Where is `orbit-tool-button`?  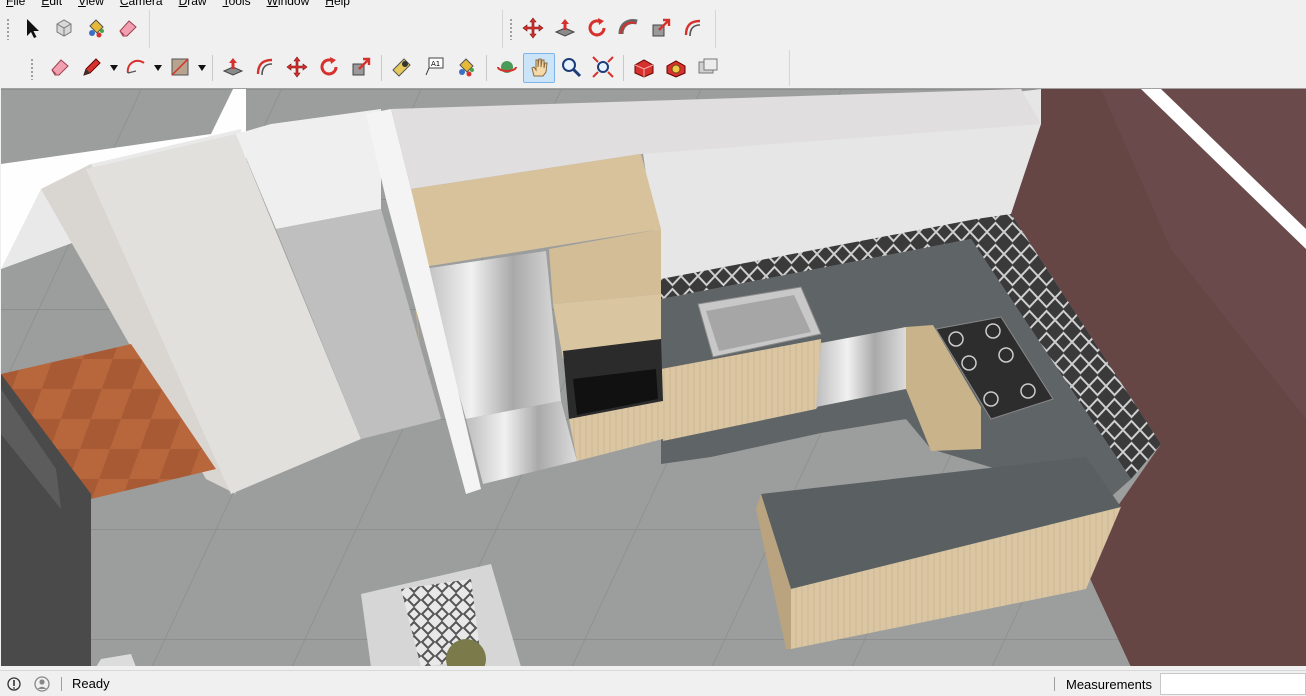
orbit-tool-button is located at coordinates (507, 68).